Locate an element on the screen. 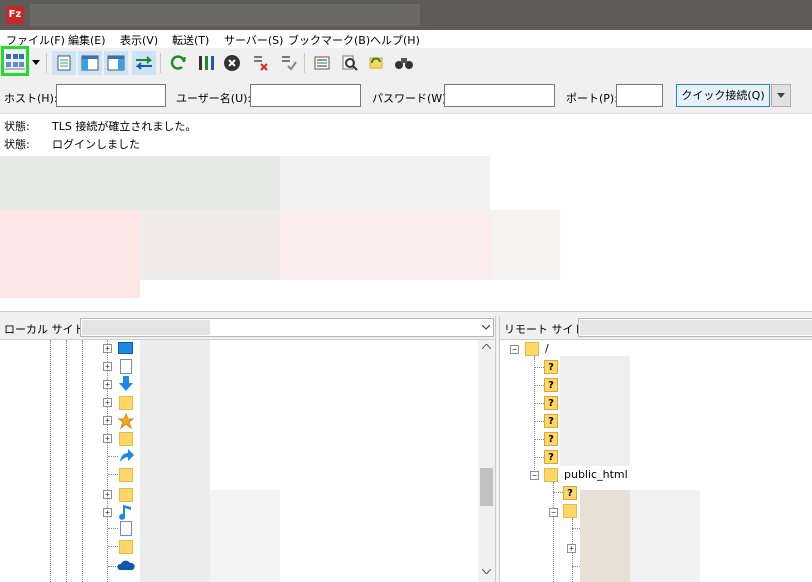  toggle-transfer-queue-button is located at coordinates (144, 63).